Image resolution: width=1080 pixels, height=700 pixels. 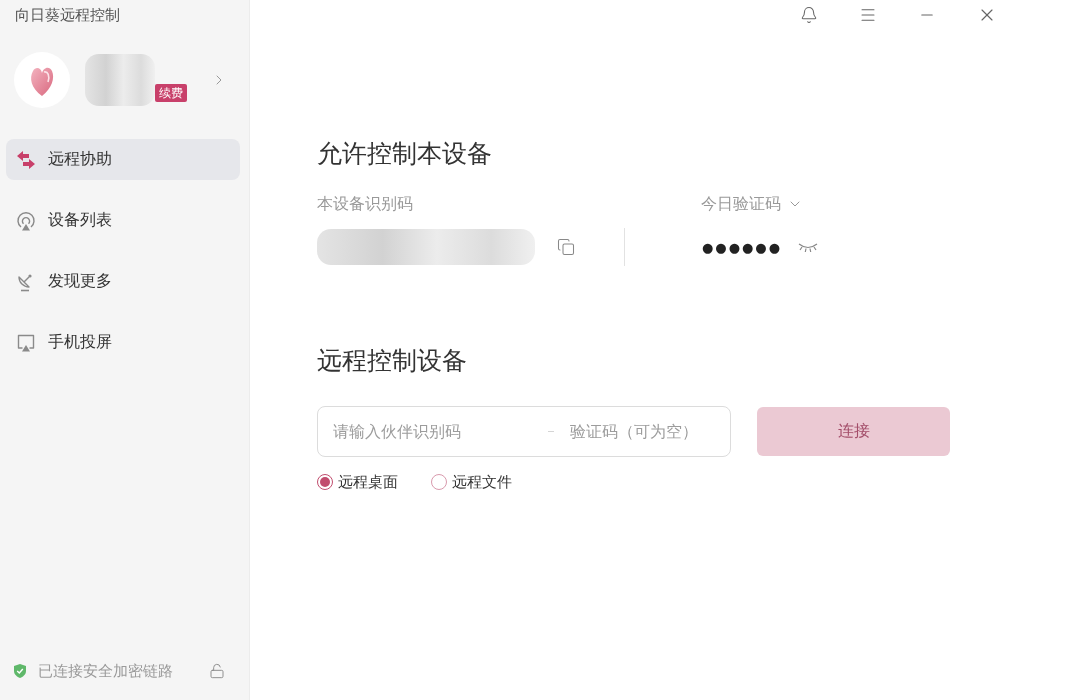 I want to click on avatar, so click(x=42, y=80).